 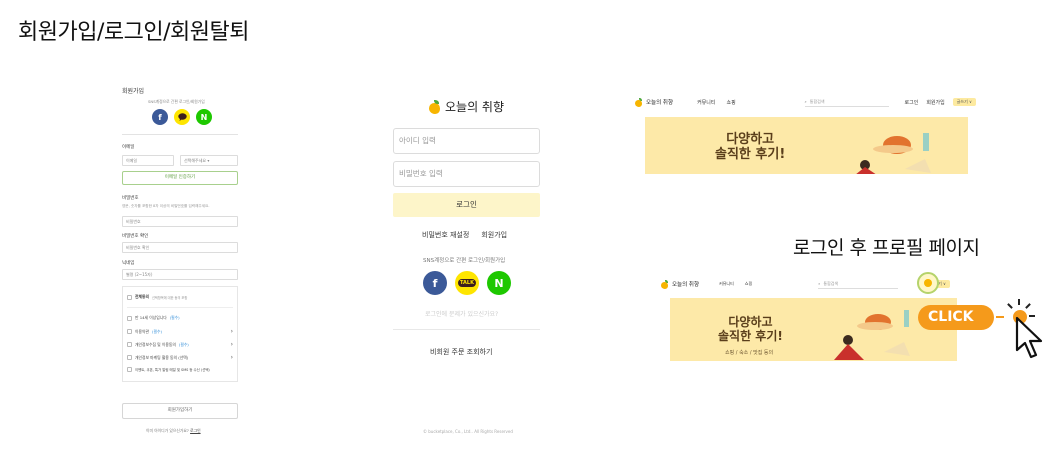 I want to click on banner-line-1: 다양하고, so click(x=750, y=139).